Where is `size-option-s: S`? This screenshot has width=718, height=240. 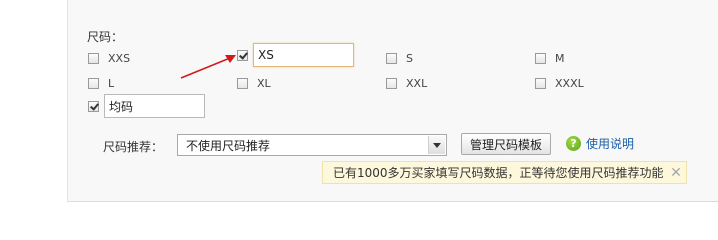
size-option-s: S is located at coordinates (399, 58).